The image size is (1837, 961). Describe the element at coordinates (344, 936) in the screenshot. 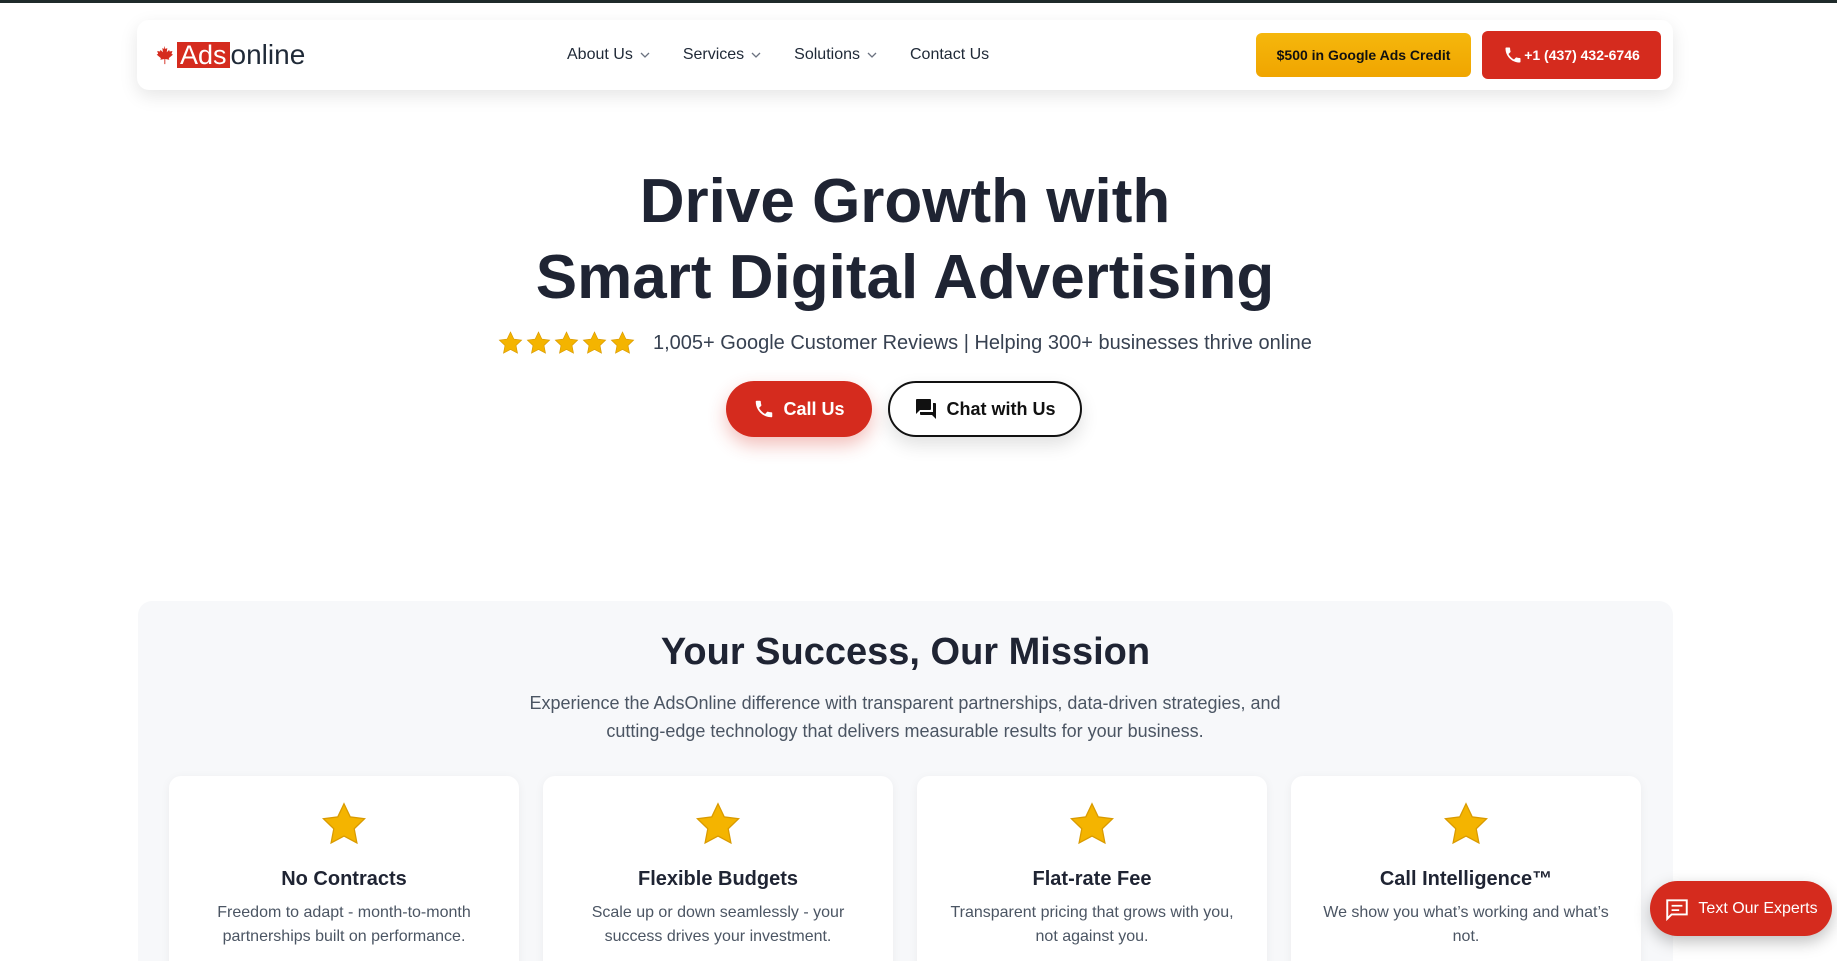

I see `card-text-line2: partnerships built on performance.` at that location.